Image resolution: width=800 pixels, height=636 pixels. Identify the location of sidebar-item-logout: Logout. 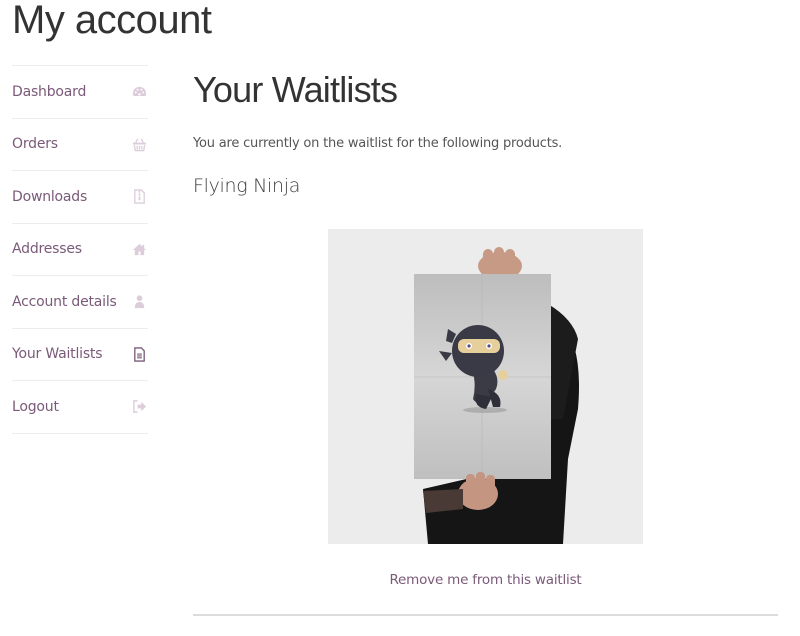
(80, 407).